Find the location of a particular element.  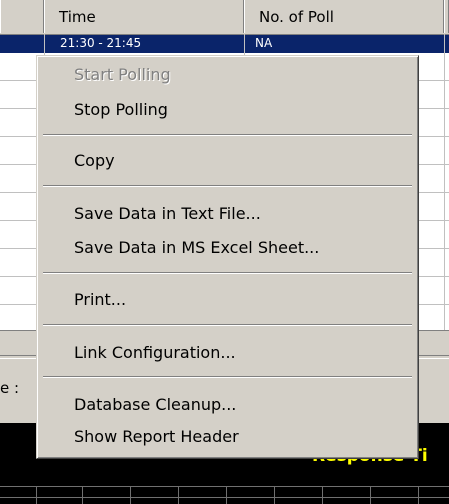

table-row-selected: 21:30 - 21:45 NA is located at coordinates (224, 44).